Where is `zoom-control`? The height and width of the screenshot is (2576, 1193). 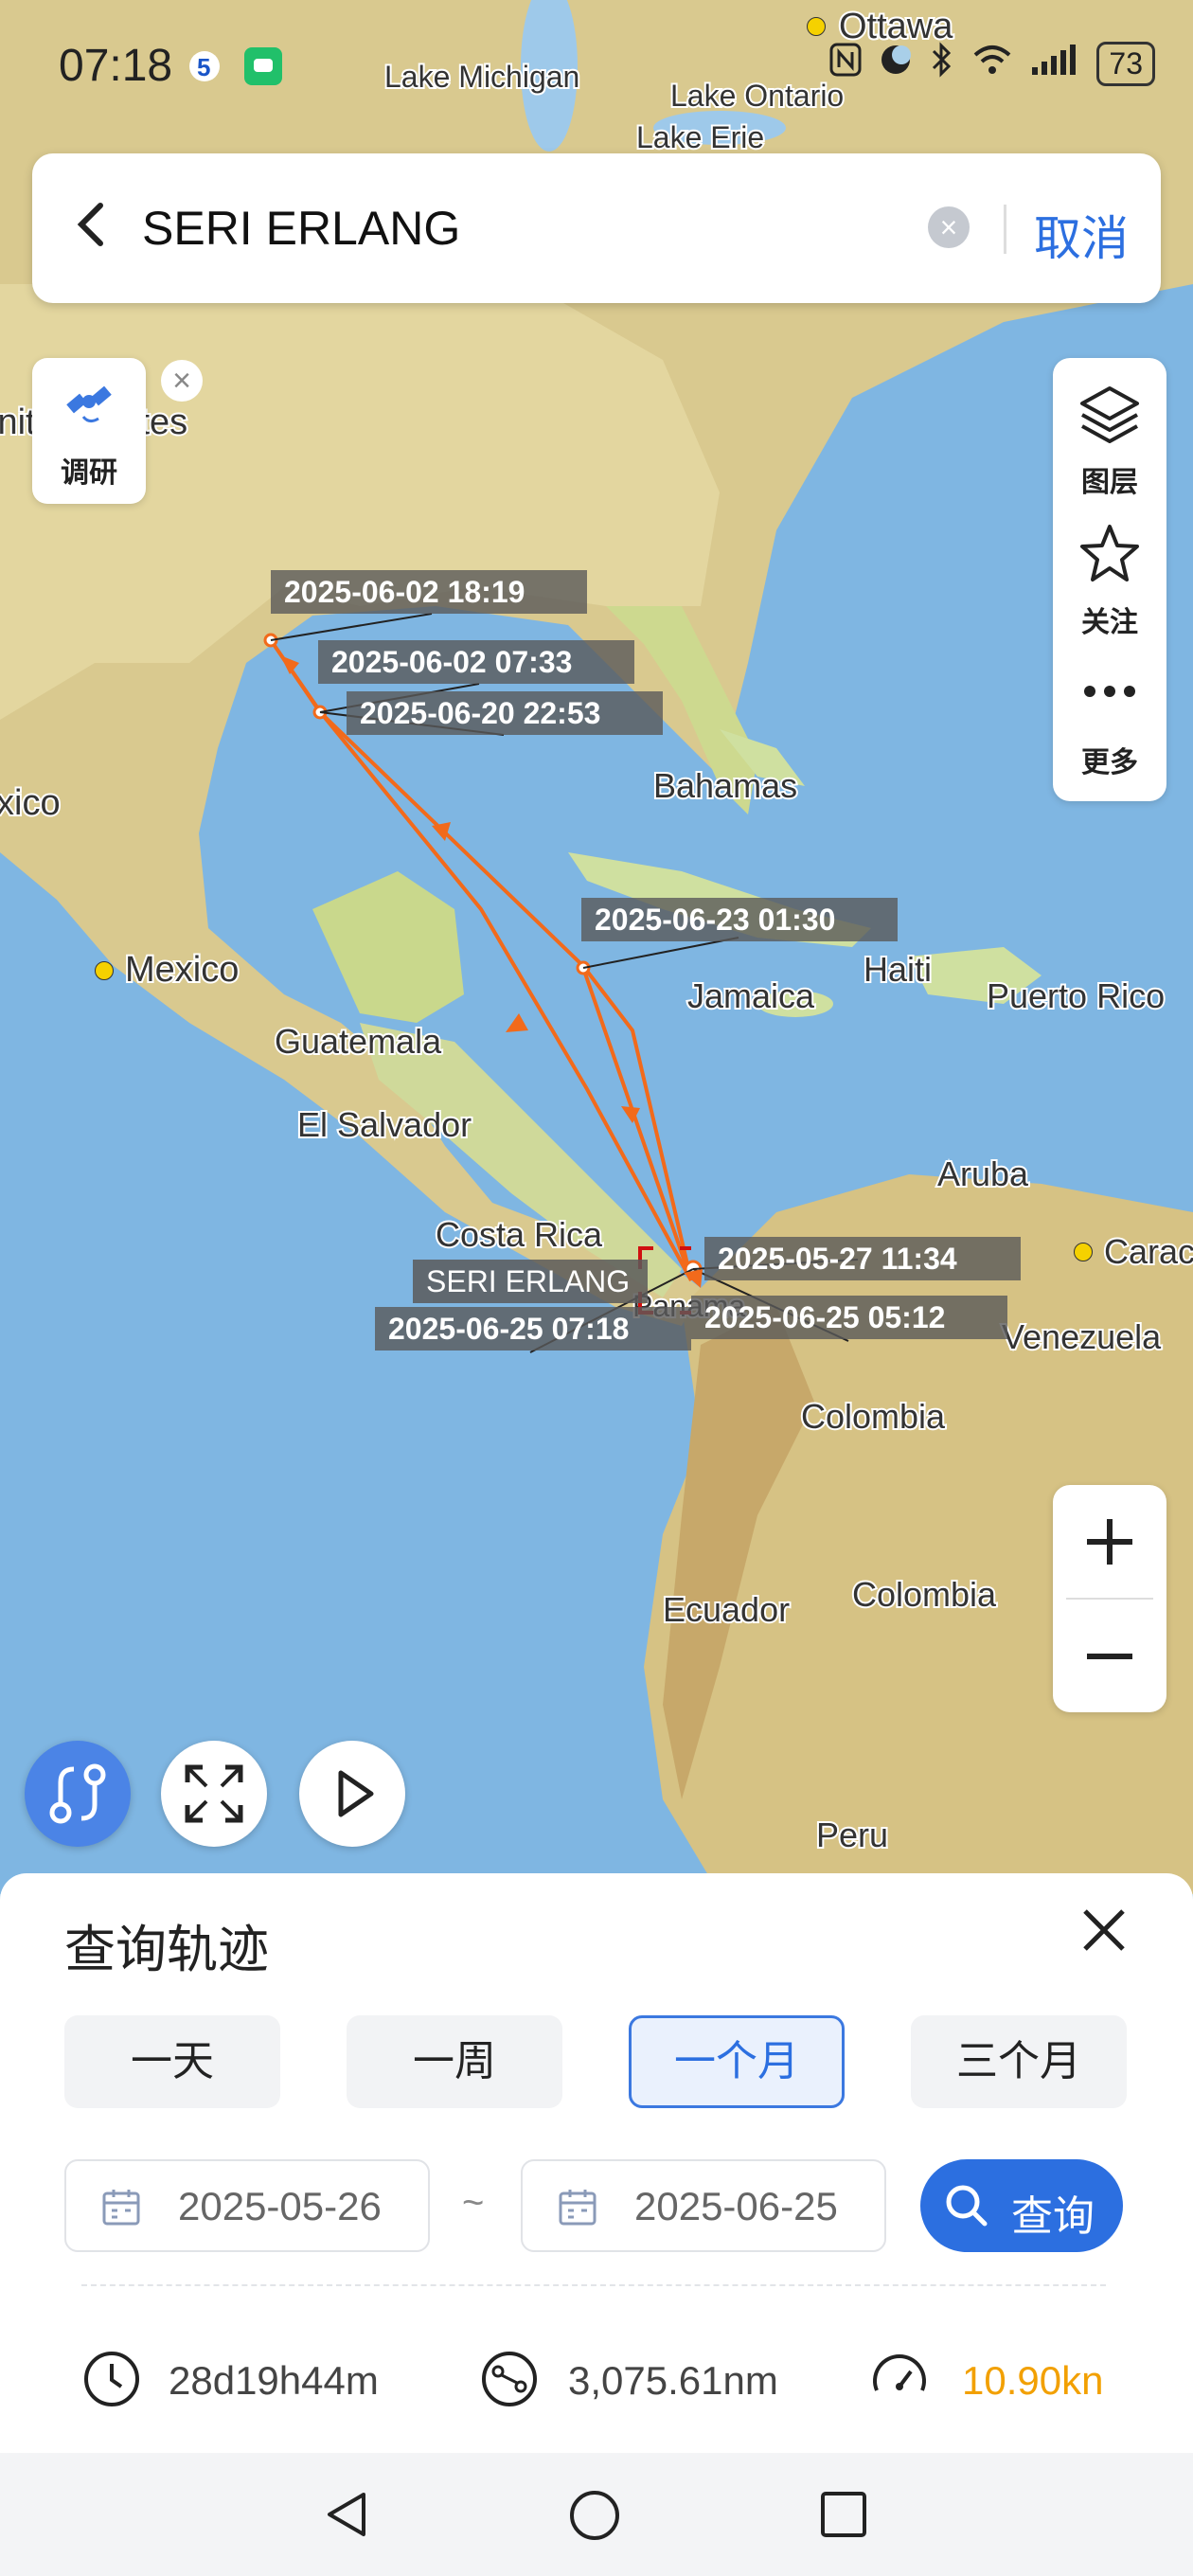
zoom-control is located at coordinates (1109, 1598).